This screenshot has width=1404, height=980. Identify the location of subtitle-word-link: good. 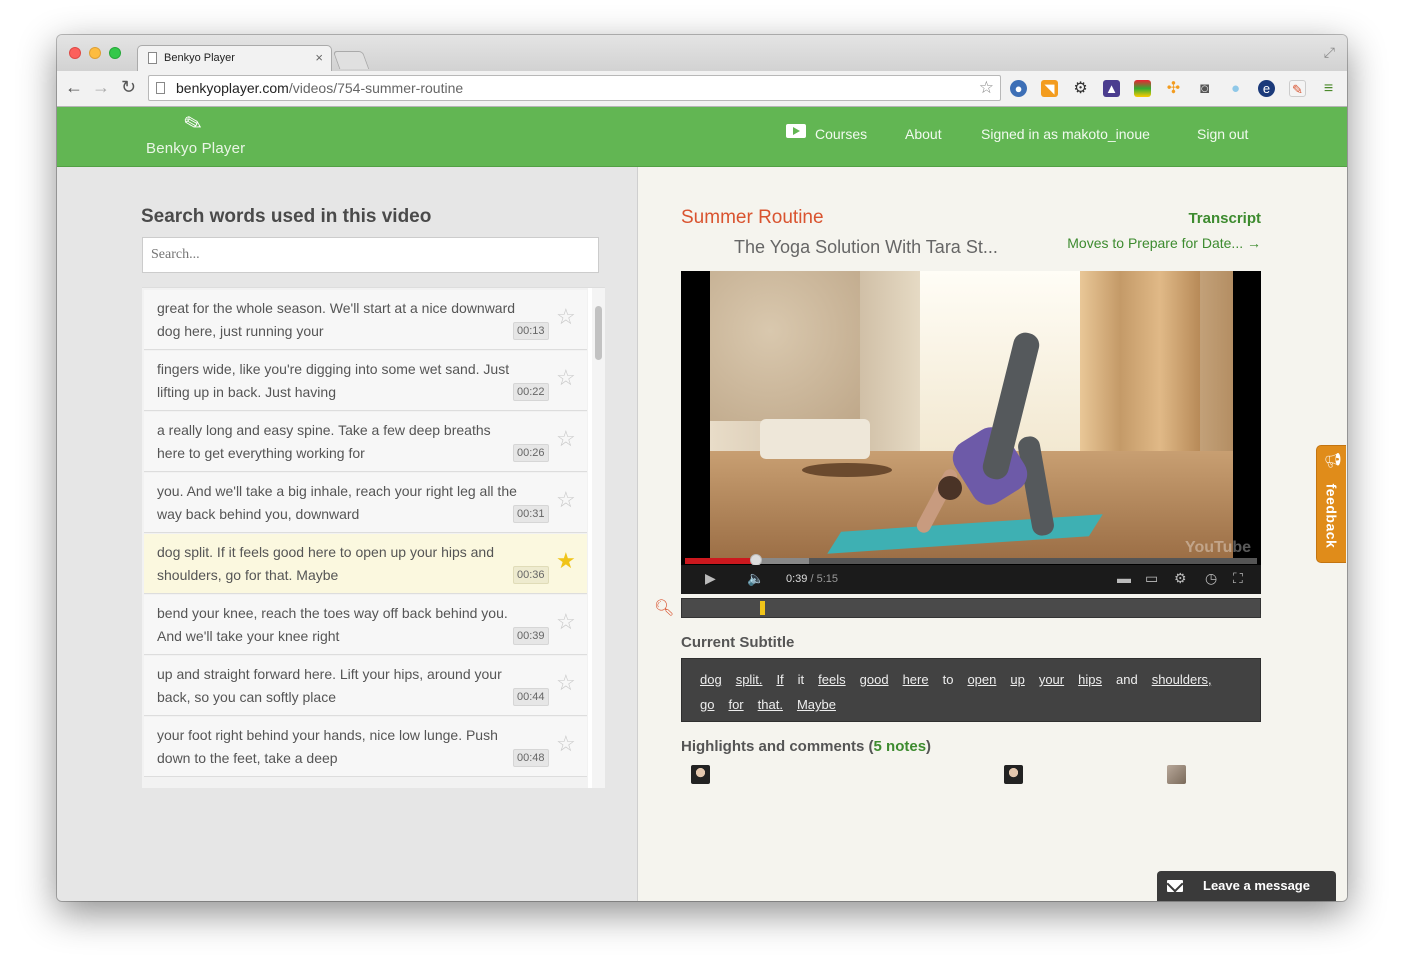
(874, 679).